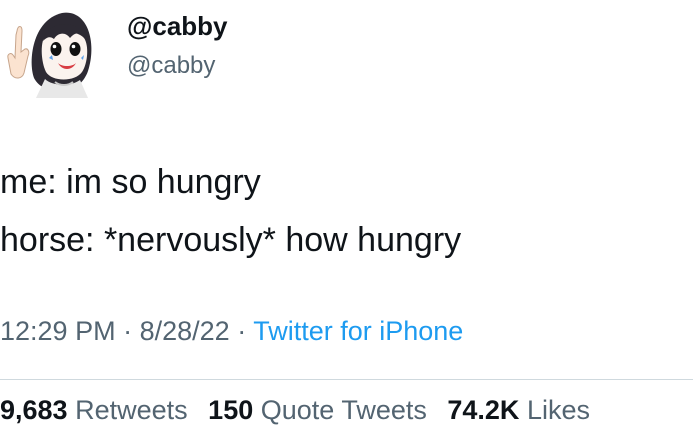 The height and width of the screenshot is (437, 693). I want to click on retweets-stat: 9,683 Retweets, so click(97, 410).